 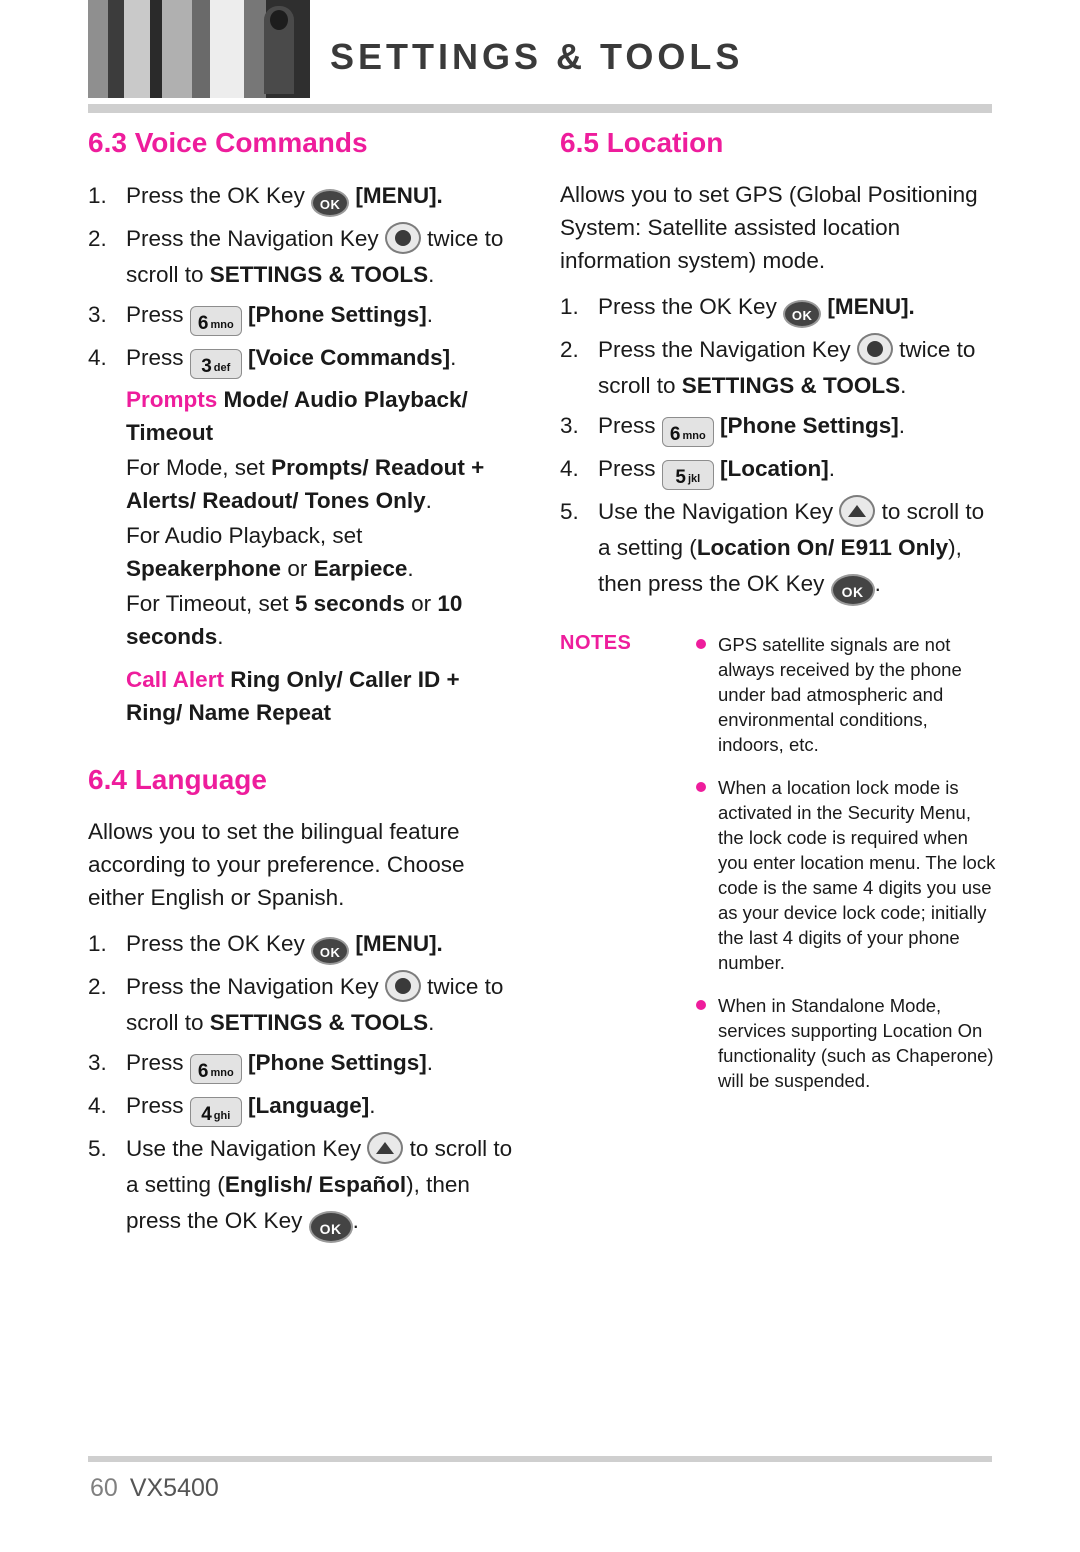 I want to click on step-text-b: [Voice Commands], so click(x=346, y=357).